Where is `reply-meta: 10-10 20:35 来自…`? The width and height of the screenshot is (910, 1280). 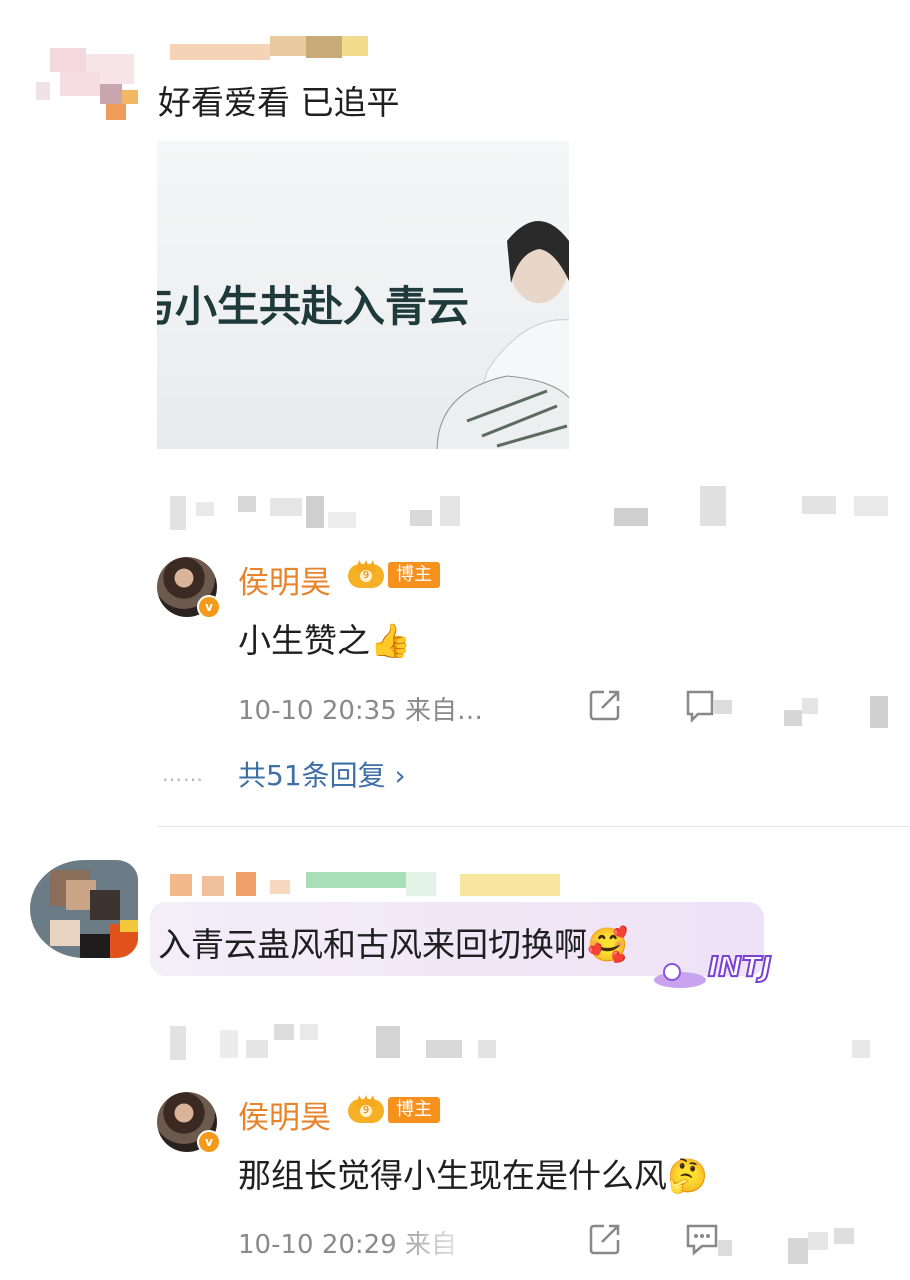 reply-meta: 10-10 20:35 来自… is located at coordinates (361, 711).